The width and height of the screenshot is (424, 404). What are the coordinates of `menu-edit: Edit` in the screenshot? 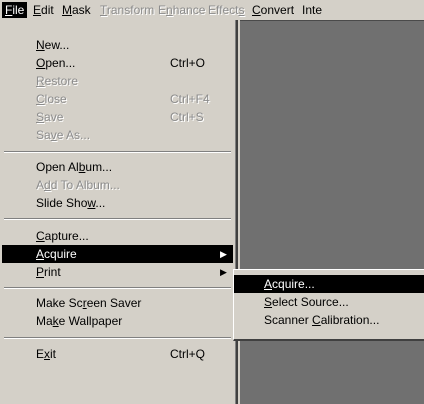 It's located at (43, 10).